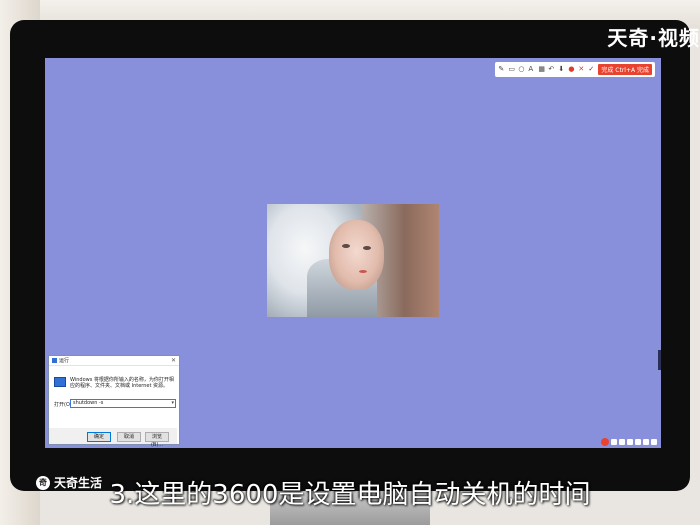  I want to click on save-icon: ⬇, so click(561, 69).